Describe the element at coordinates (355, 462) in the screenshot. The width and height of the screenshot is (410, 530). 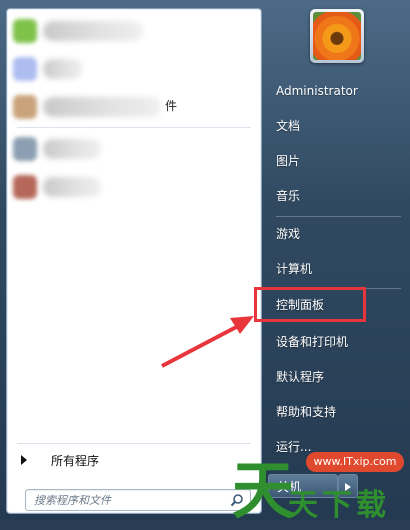
I see `watermark-url: www.ITxip.com` at that location.